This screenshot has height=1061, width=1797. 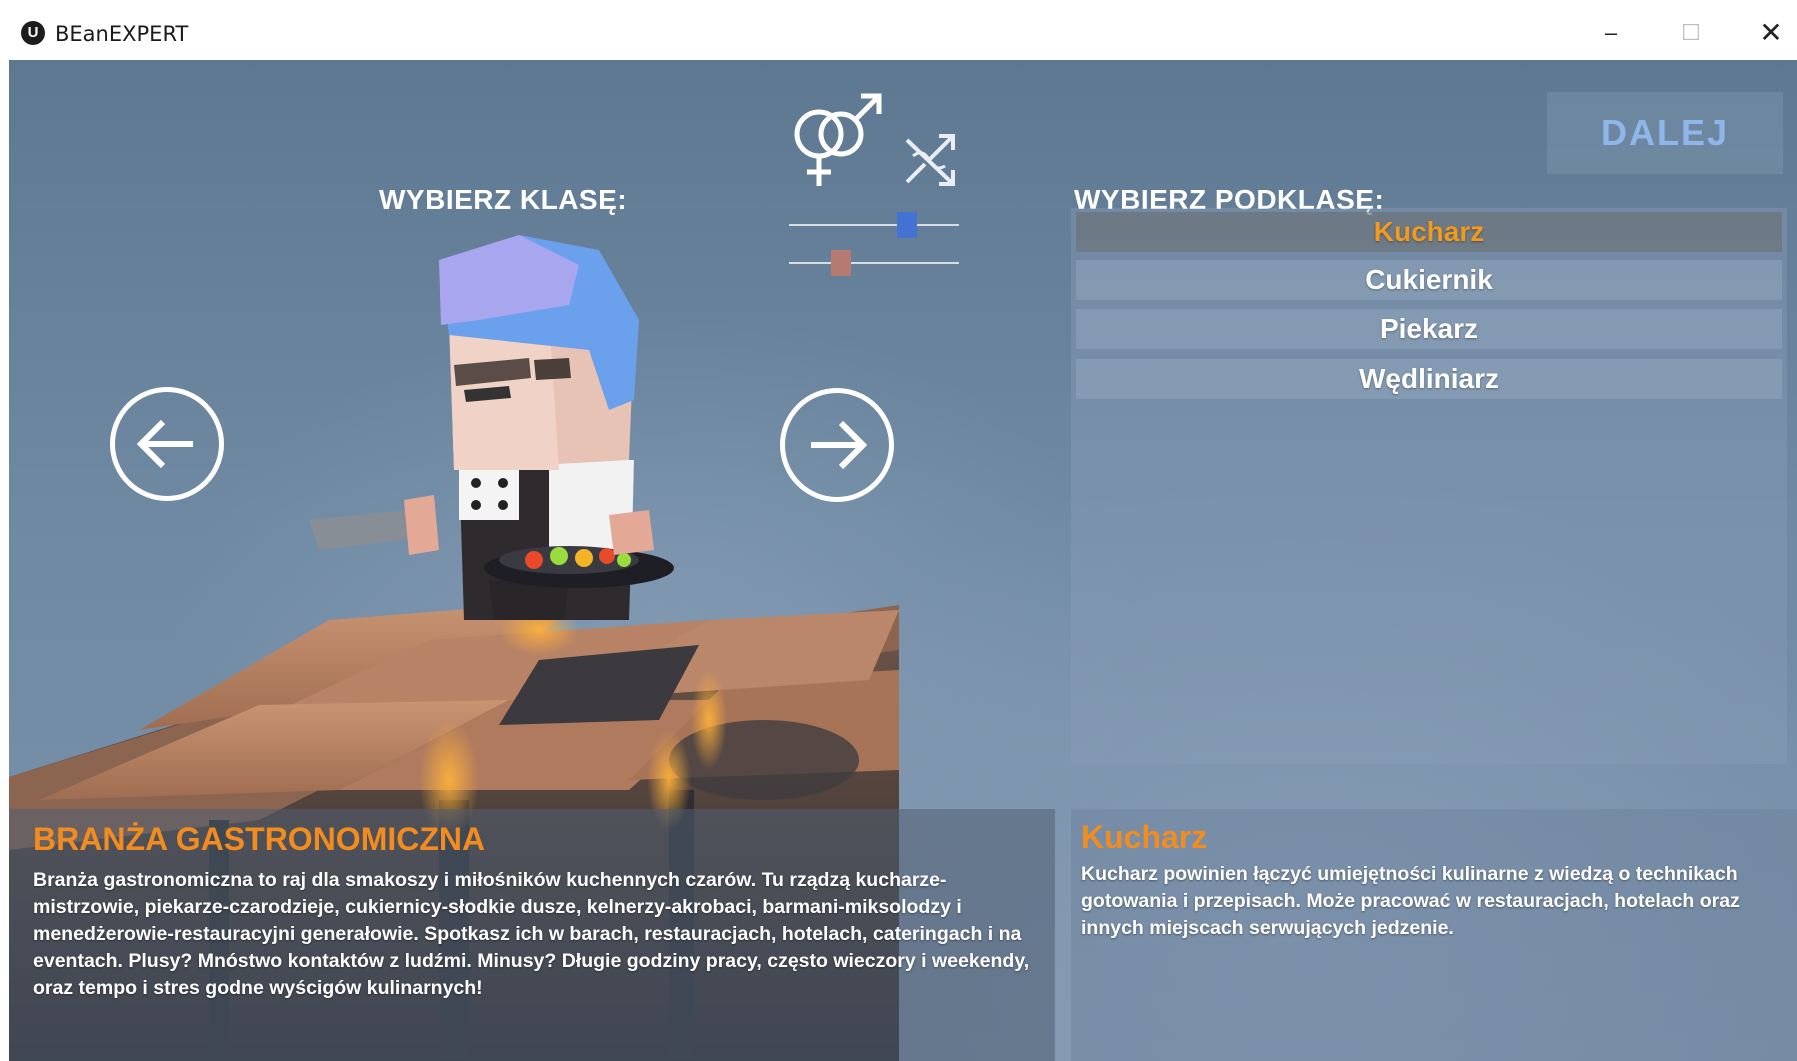 What do you see at coordinates (122, 34) in the screenshot?
I see `window-title: BEanEXPERT` at bounding box center [122, 34].